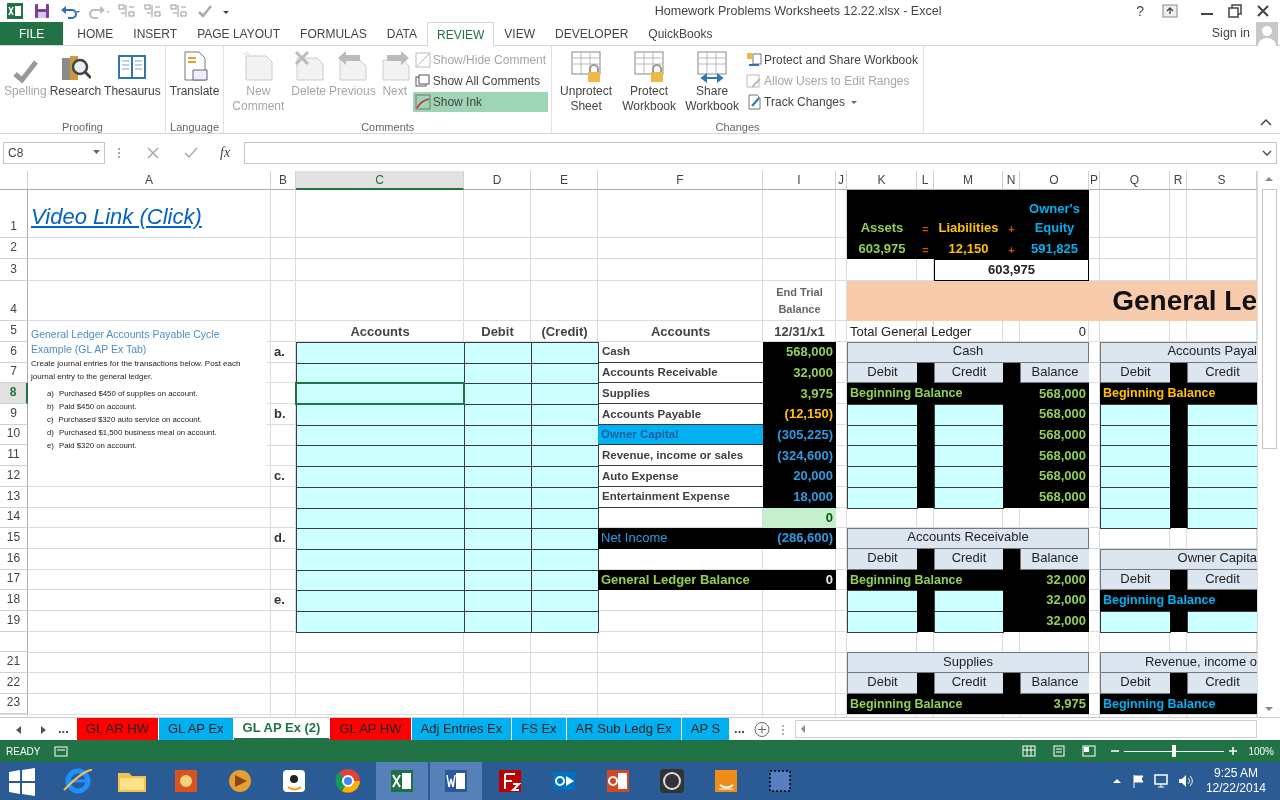 This screenshot has height=800, width=1280. What do you see at coordinates (75, 74) in the screenshot?
I see `ribbon-button: Research` at bounding box center [75, 74].